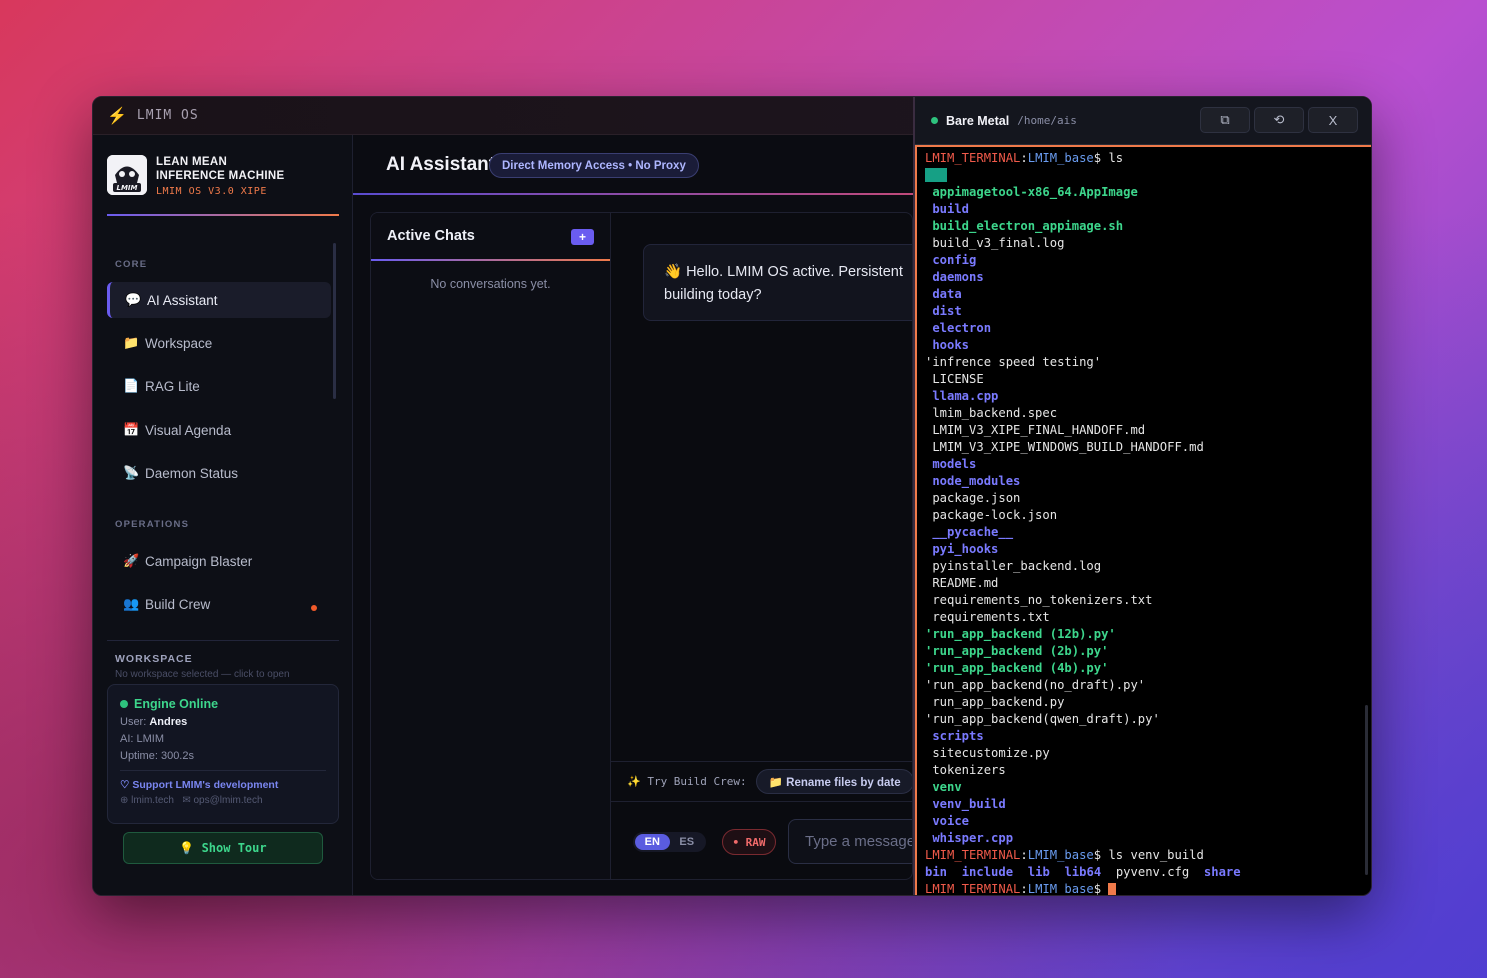 This screenshot has height=978, width=1487. Describe the element at coordinates (1148, 566) in the screenshot. I see `terminal-line: pyinstaller_backend.log` at that location.